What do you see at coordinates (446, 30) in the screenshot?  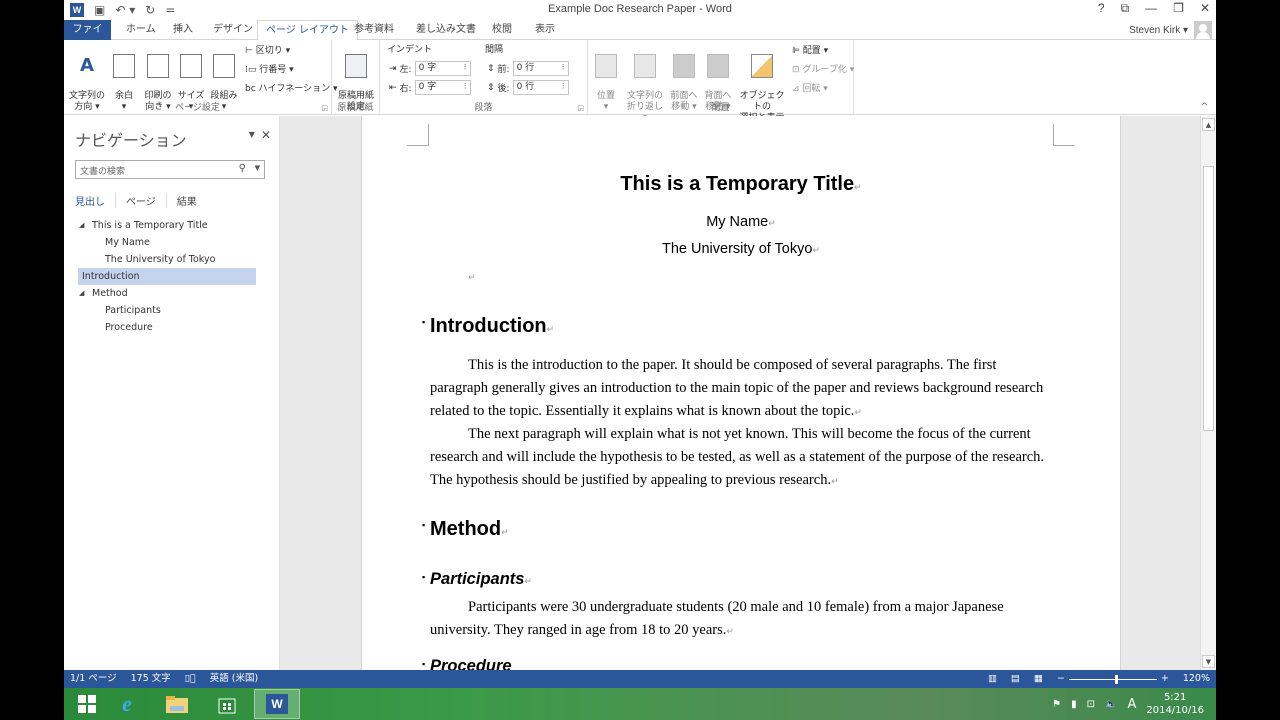 I see `tab-mailings: 差し込み文書` at bounding box center [446, 30].